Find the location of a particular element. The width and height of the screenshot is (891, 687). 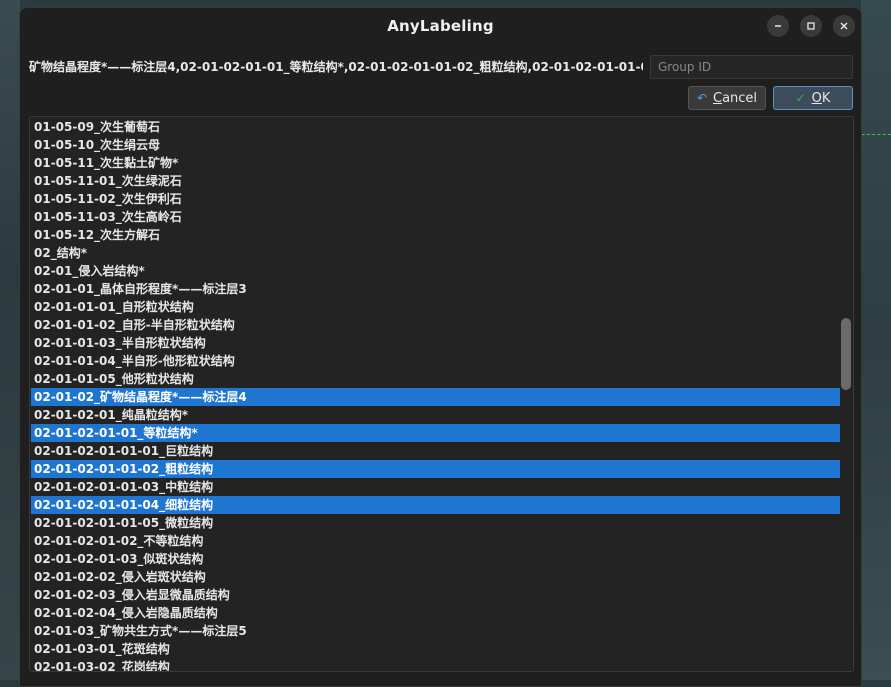

label-list-item: 01-05-11-01_次生绿泥石 is located at coordinates (435, 181).